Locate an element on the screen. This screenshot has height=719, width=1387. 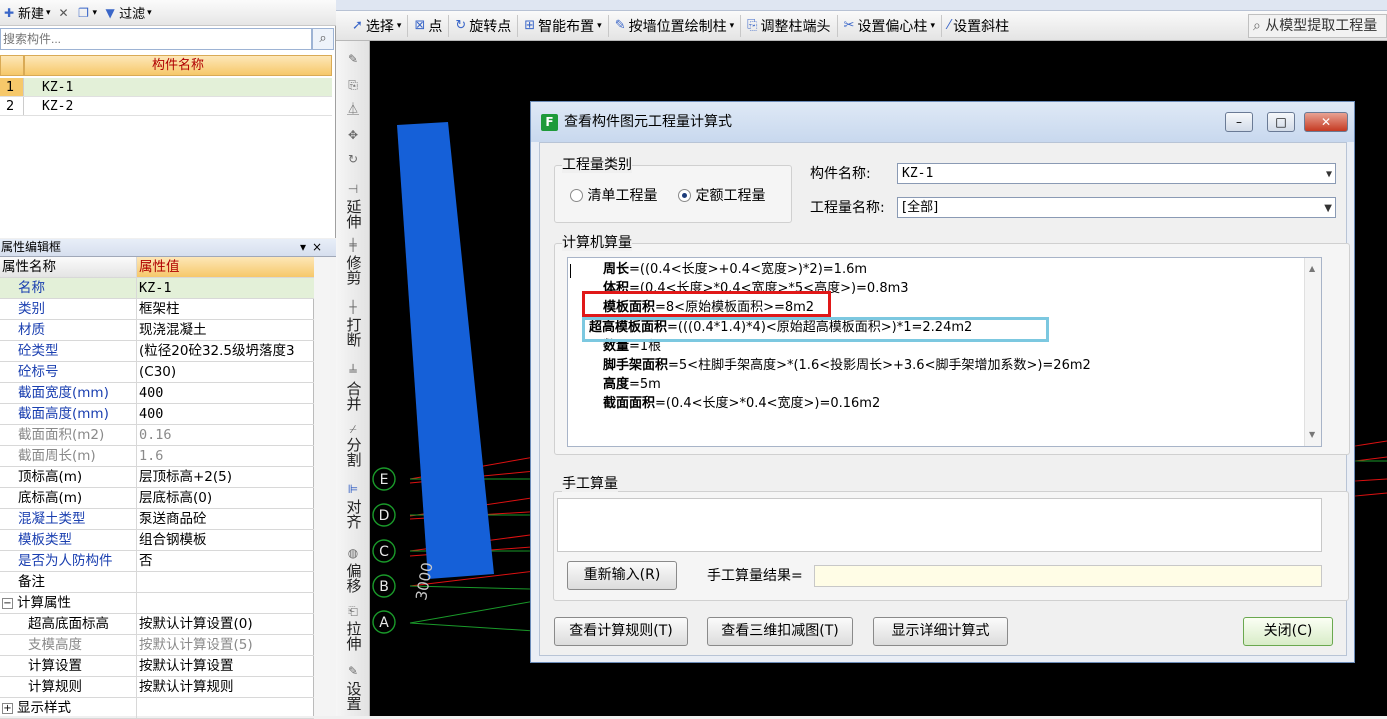
property-table-header: 属性名称 属性值 is located at coordinates (157, 267).